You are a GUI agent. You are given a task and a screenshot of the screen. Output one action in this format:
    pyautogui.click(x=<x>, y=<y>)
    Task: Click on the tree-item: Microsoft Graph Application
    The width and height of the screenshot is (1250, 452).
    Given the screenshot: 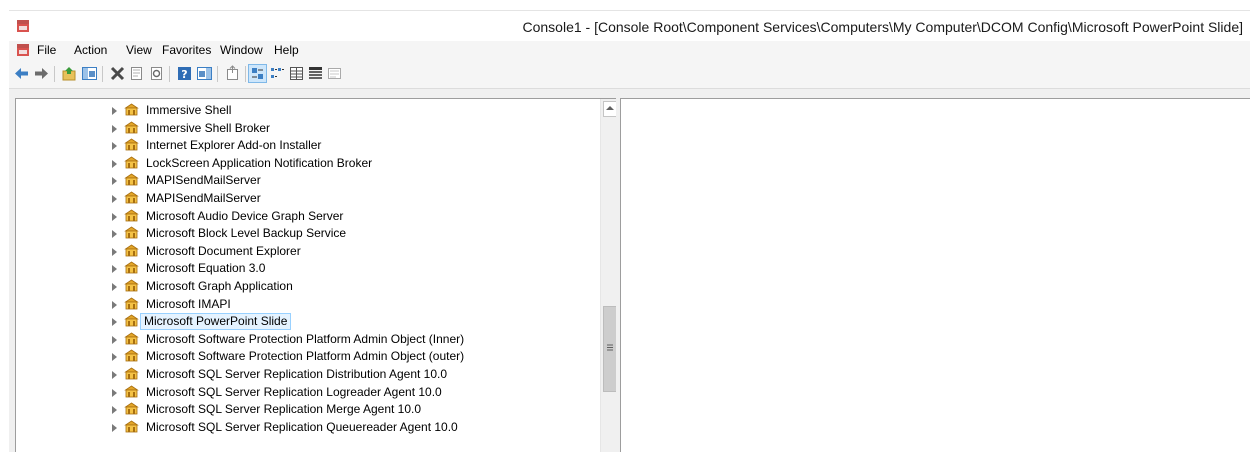 What is the action you would take?
    pyautogui.click(x=308, y=286)
    